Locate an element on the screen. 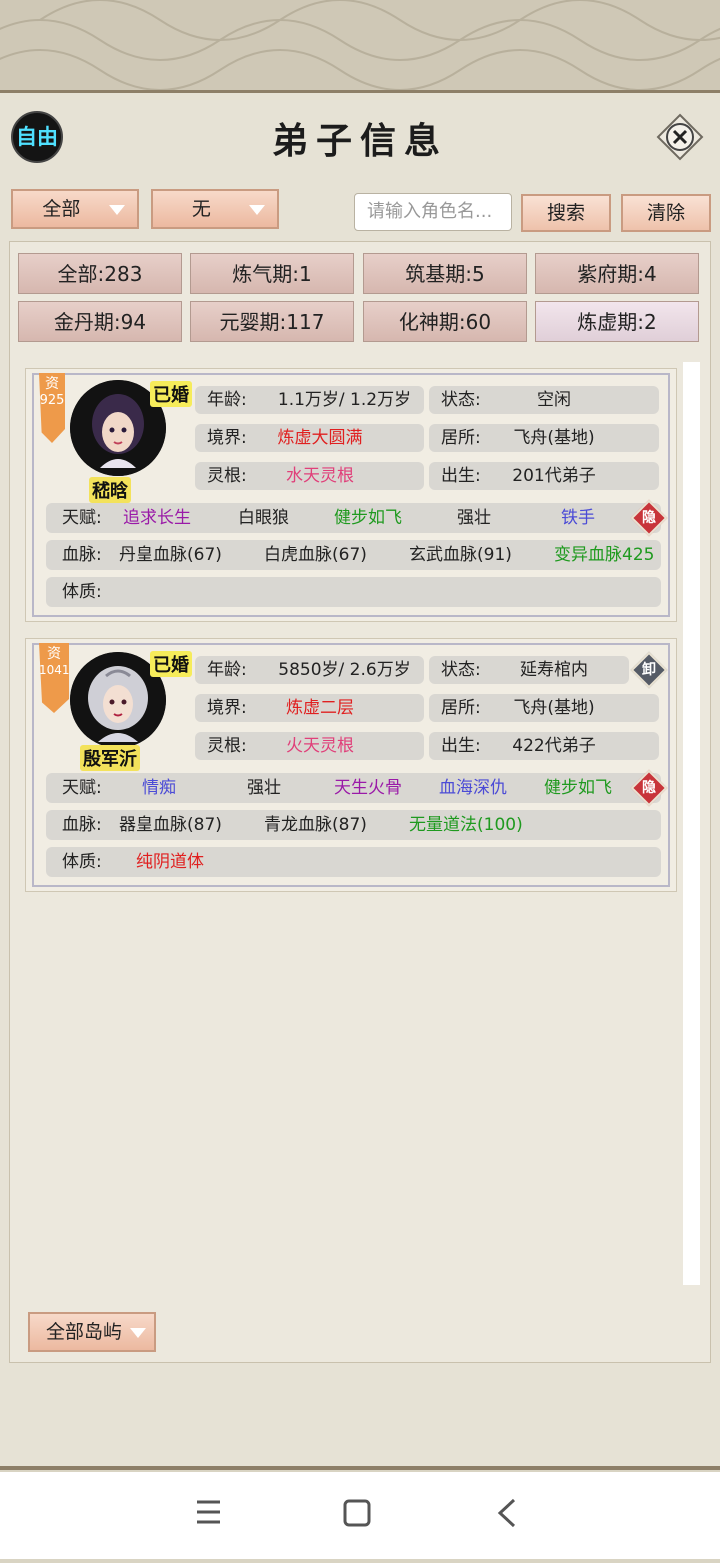  talent-item: 铁手 is located at coordinates (578, 518).